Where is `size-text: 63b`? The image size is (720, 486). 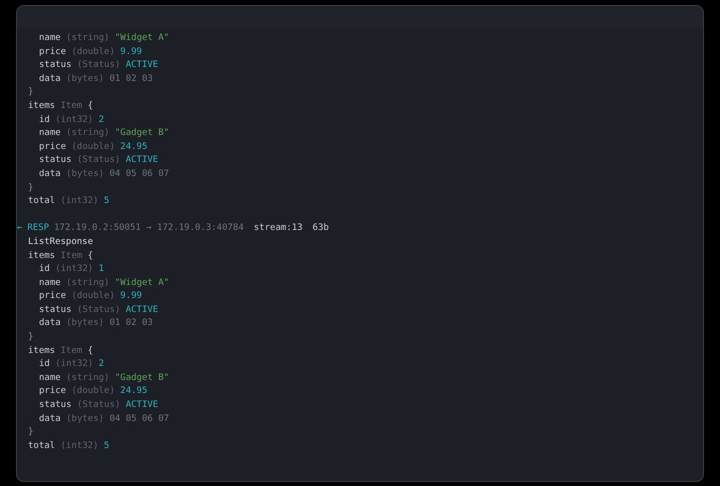
size-text: 63b is located at coordinates (320, 229).